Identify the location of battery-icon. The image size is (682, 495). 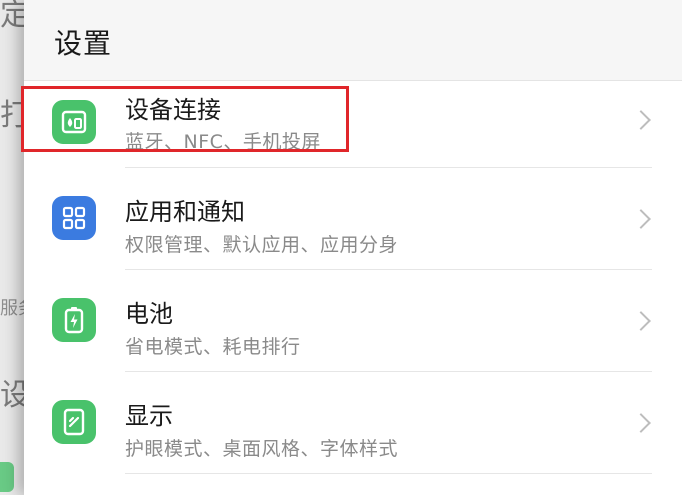
(74, 320).